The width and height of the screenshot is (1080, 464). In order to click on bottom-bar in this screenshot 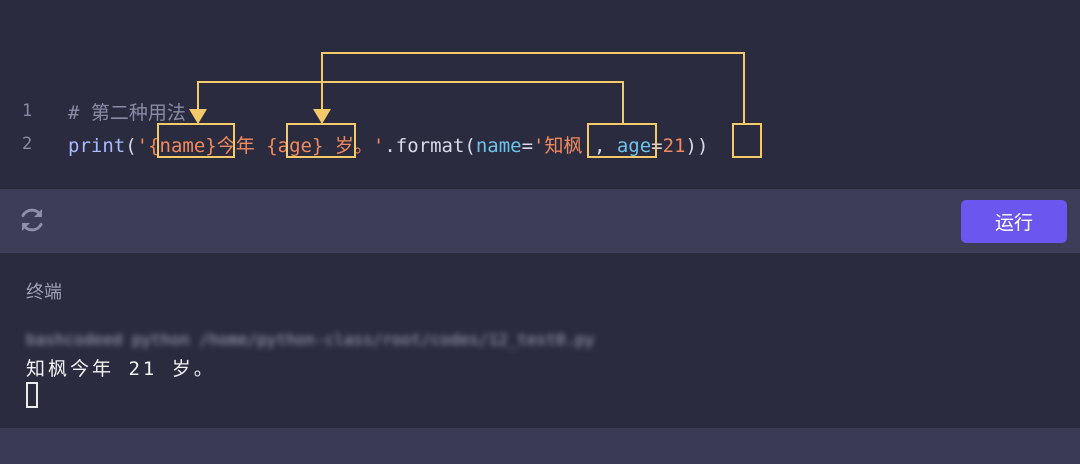, I will do `click(540, 446)`.